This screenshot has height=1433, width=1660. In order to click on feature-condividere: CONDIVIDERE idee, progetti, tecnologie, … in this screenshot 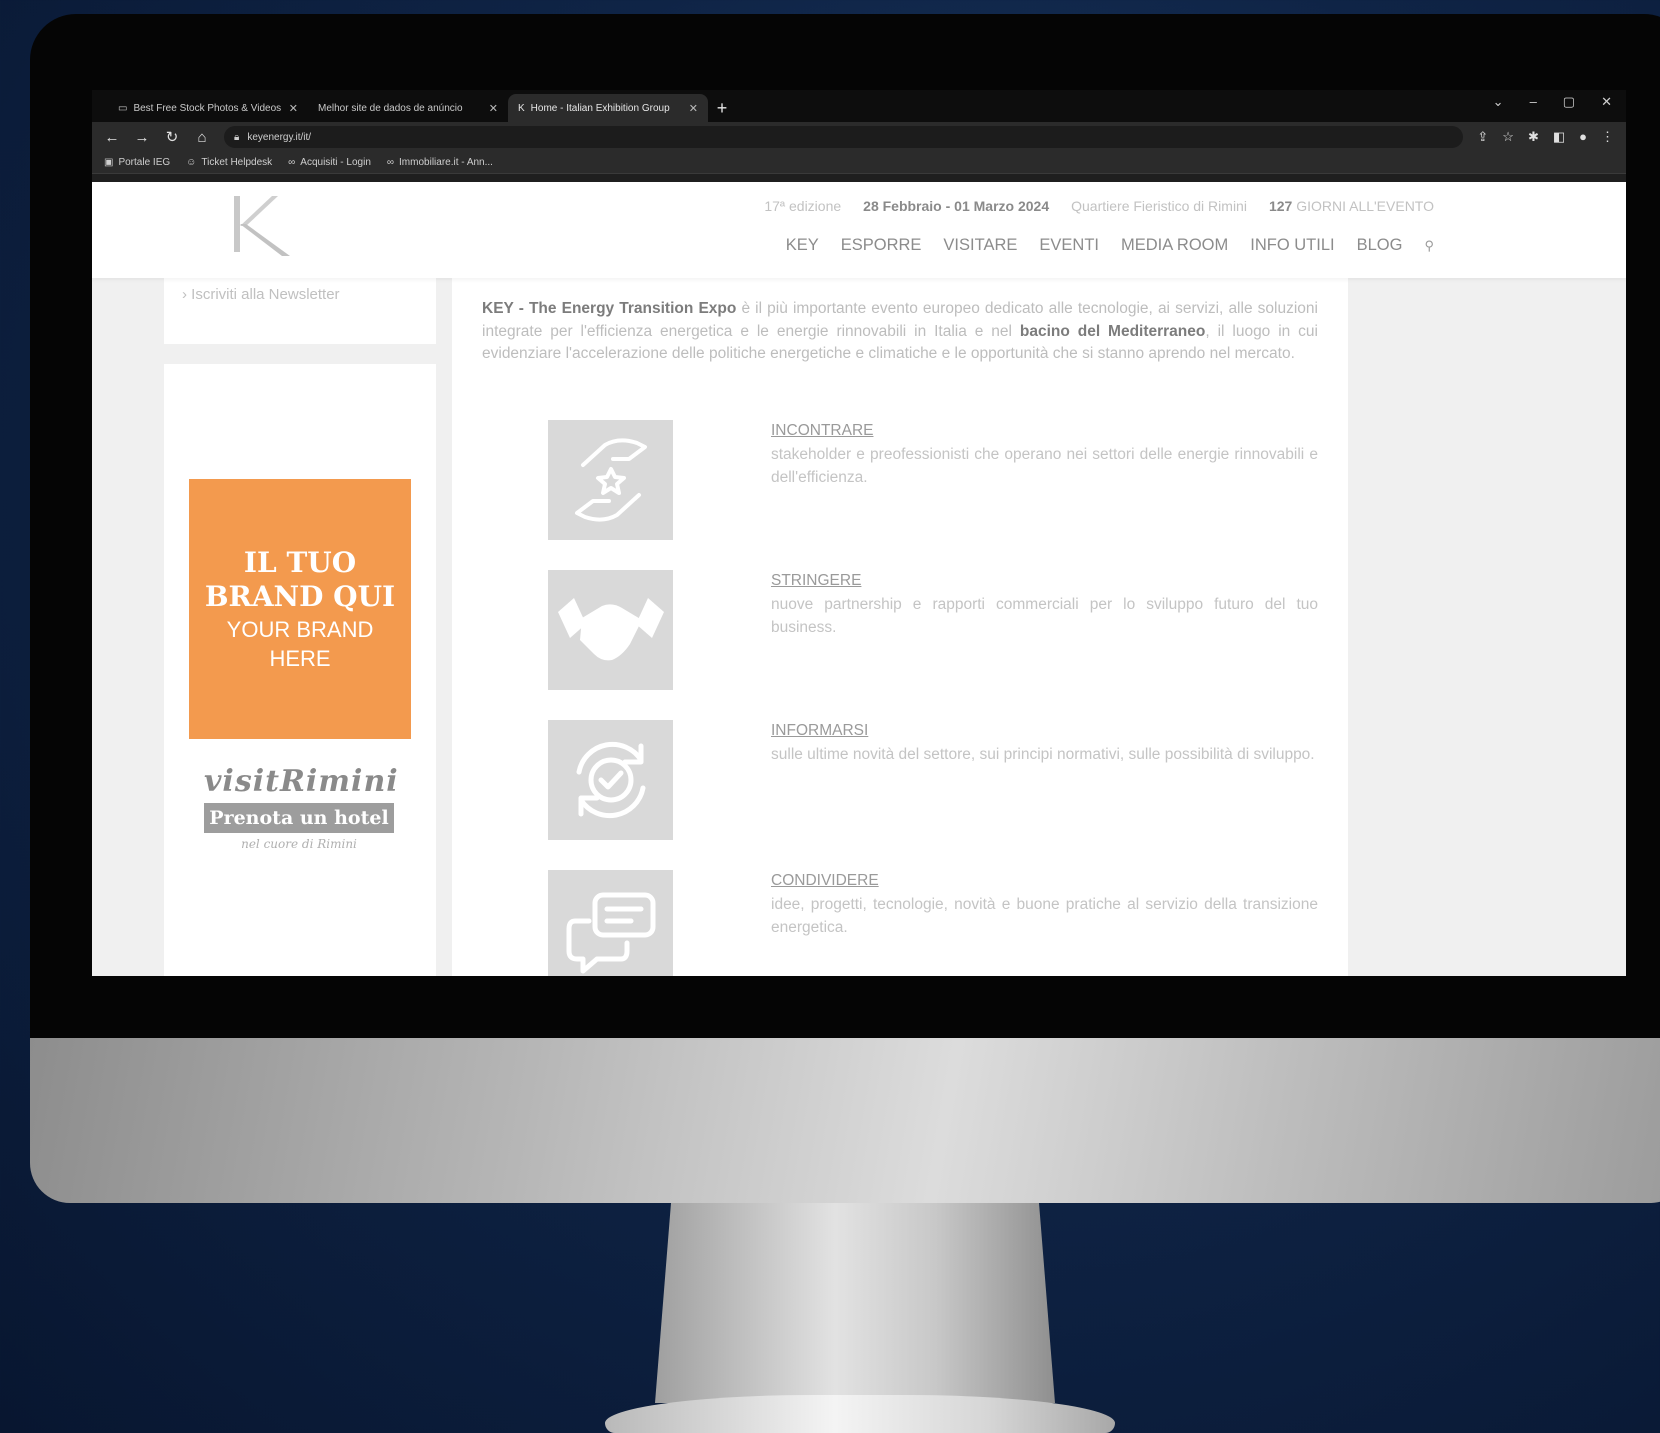, I will do `click(900, 923)`.